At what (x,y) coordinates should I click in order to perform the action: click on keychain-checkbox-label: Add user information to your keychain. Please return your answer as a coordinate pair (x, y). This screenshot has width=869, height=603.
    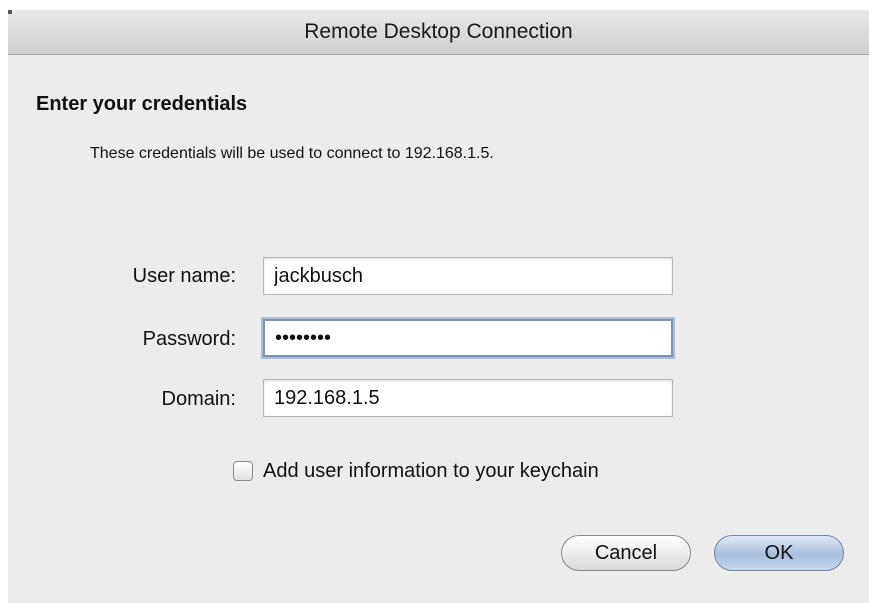
    Looking at the image, I should click on (431, 471).